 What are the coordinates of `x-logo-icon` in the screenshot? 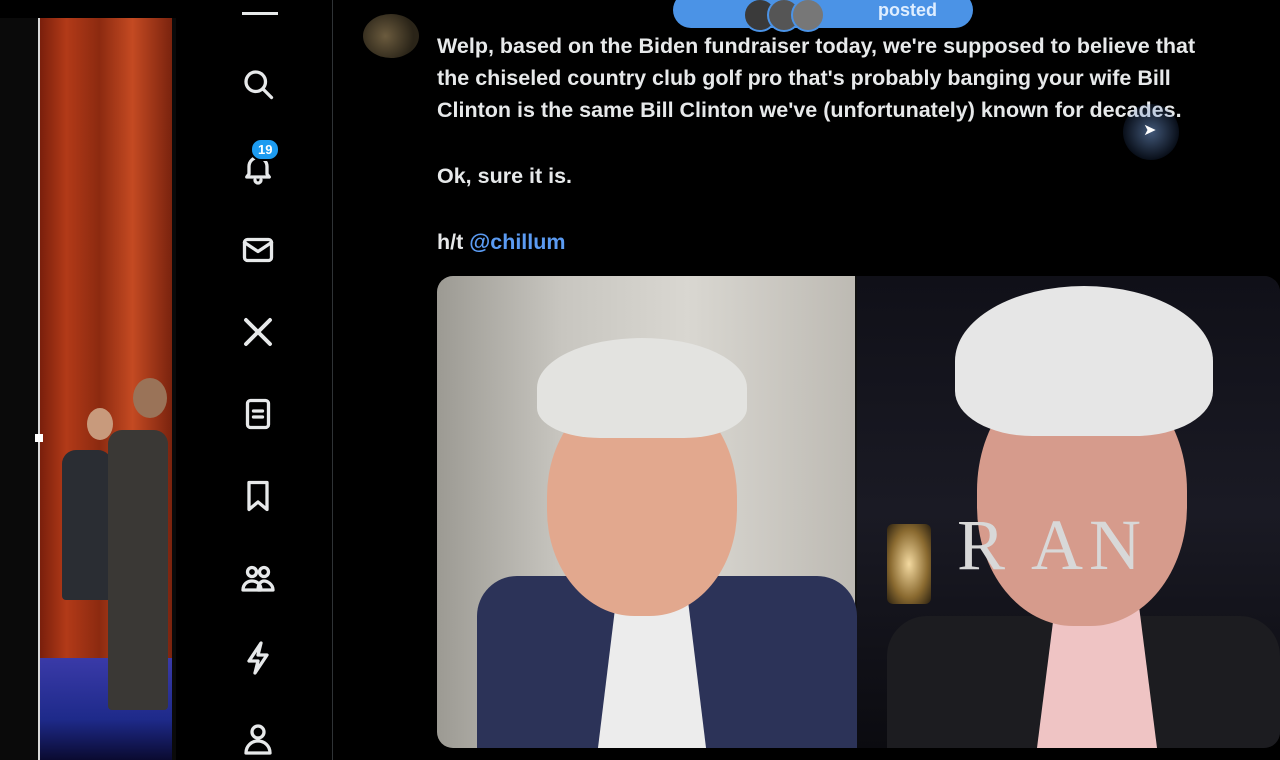 It's located at (258, 332).